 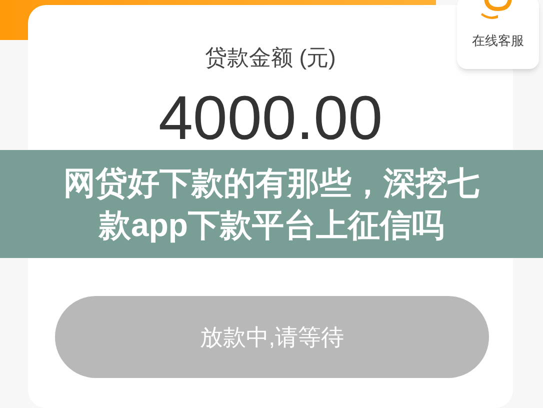 I want to click on support-widget: 在线客服, so click(x=498, y=34).